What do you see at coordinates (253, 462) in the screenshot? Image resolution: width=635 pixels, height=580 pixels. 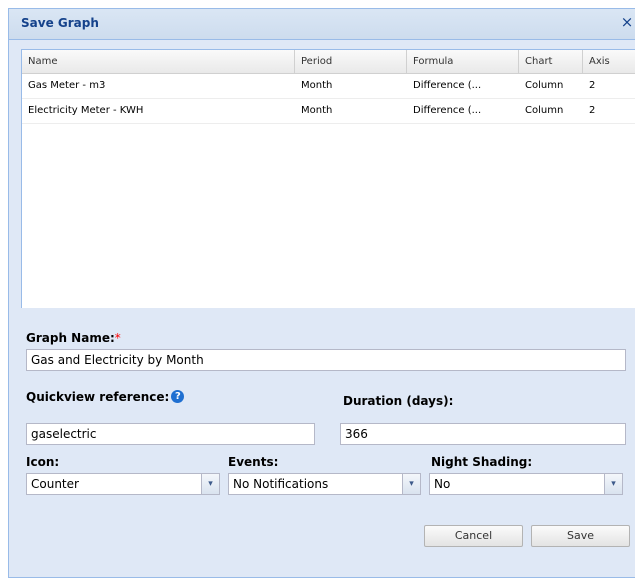 I see `events-label: Events:` at bounding box center [253, 462].